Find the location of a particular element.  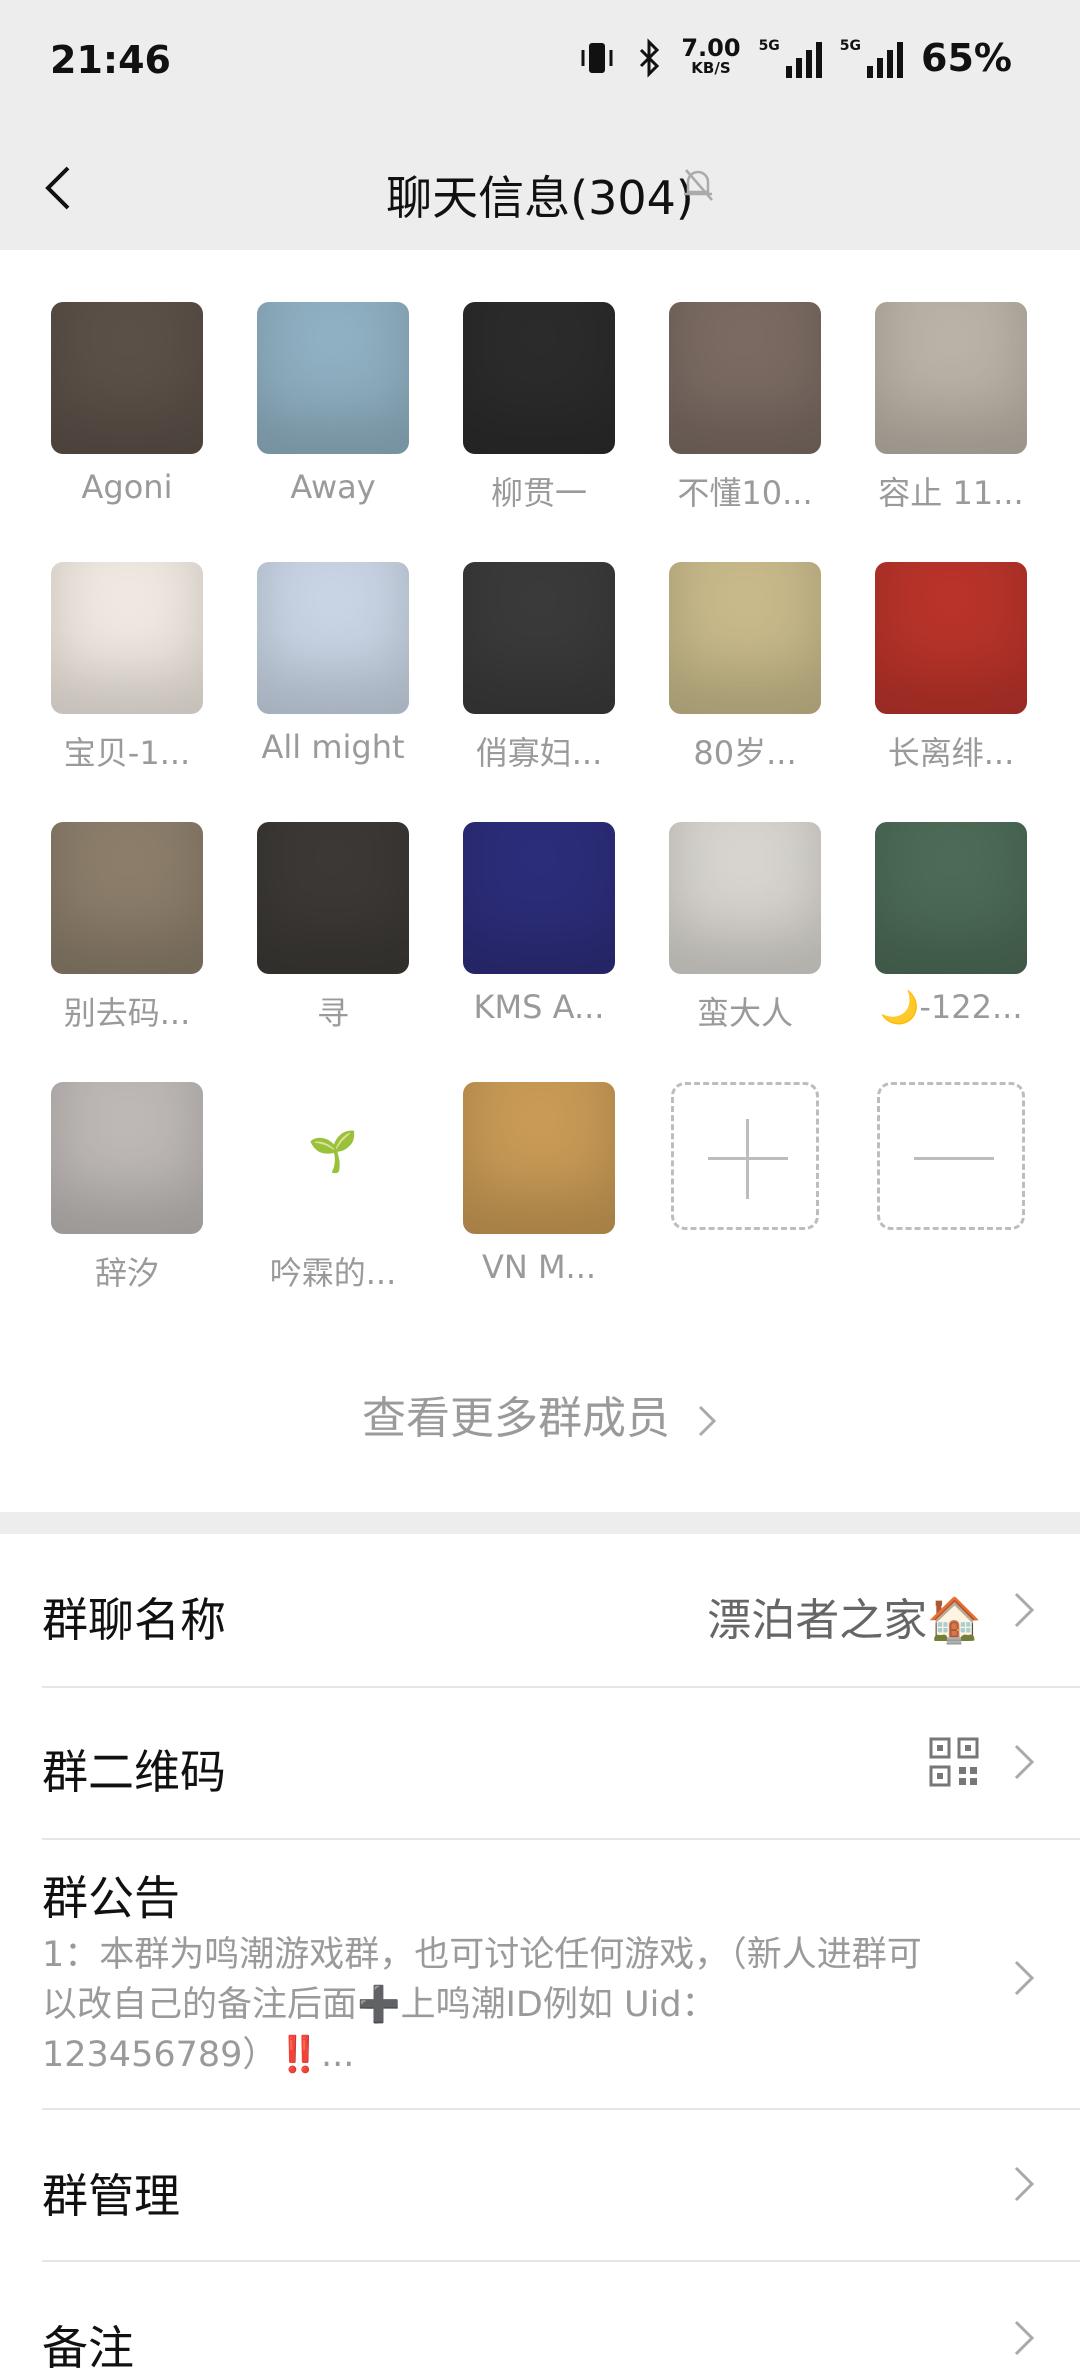

notice-label: 群公告 is located at coordinates (111, 1898).